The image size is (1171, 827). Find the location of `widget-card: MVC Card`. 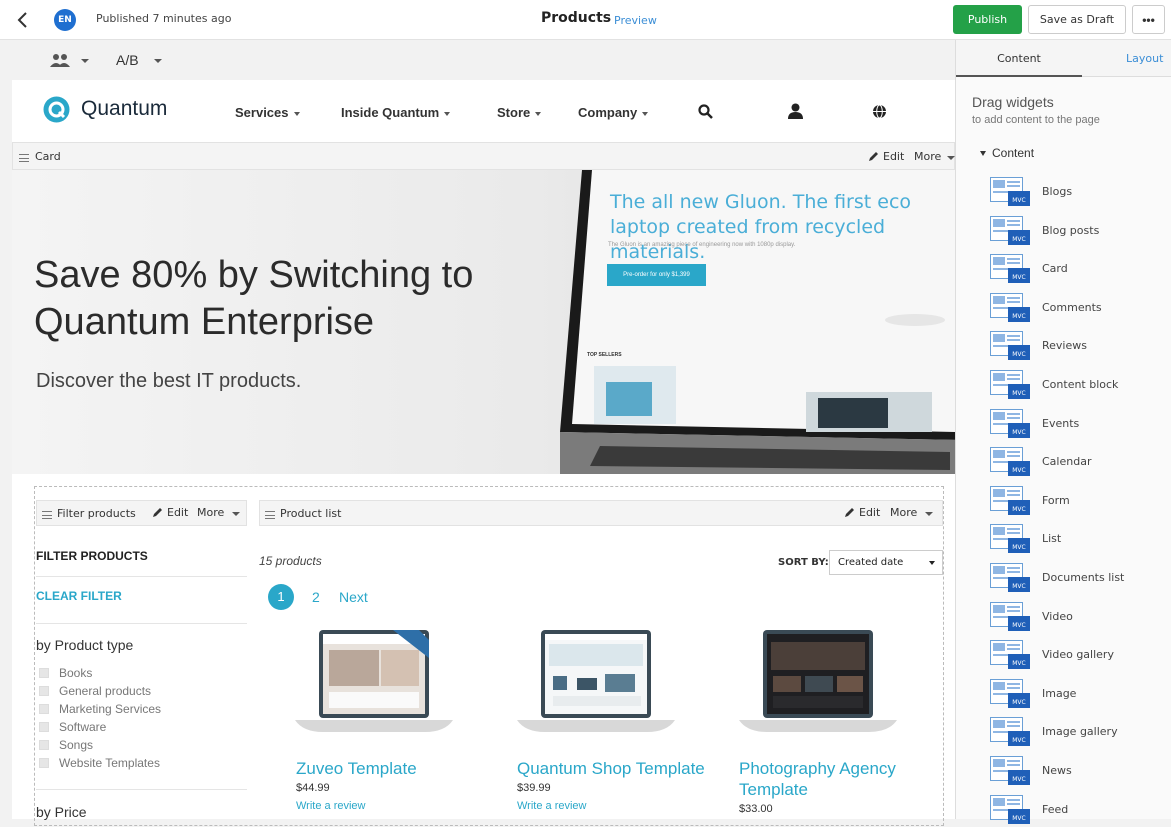

widget-card: MVC Card is located at coordinates (1075, 269).